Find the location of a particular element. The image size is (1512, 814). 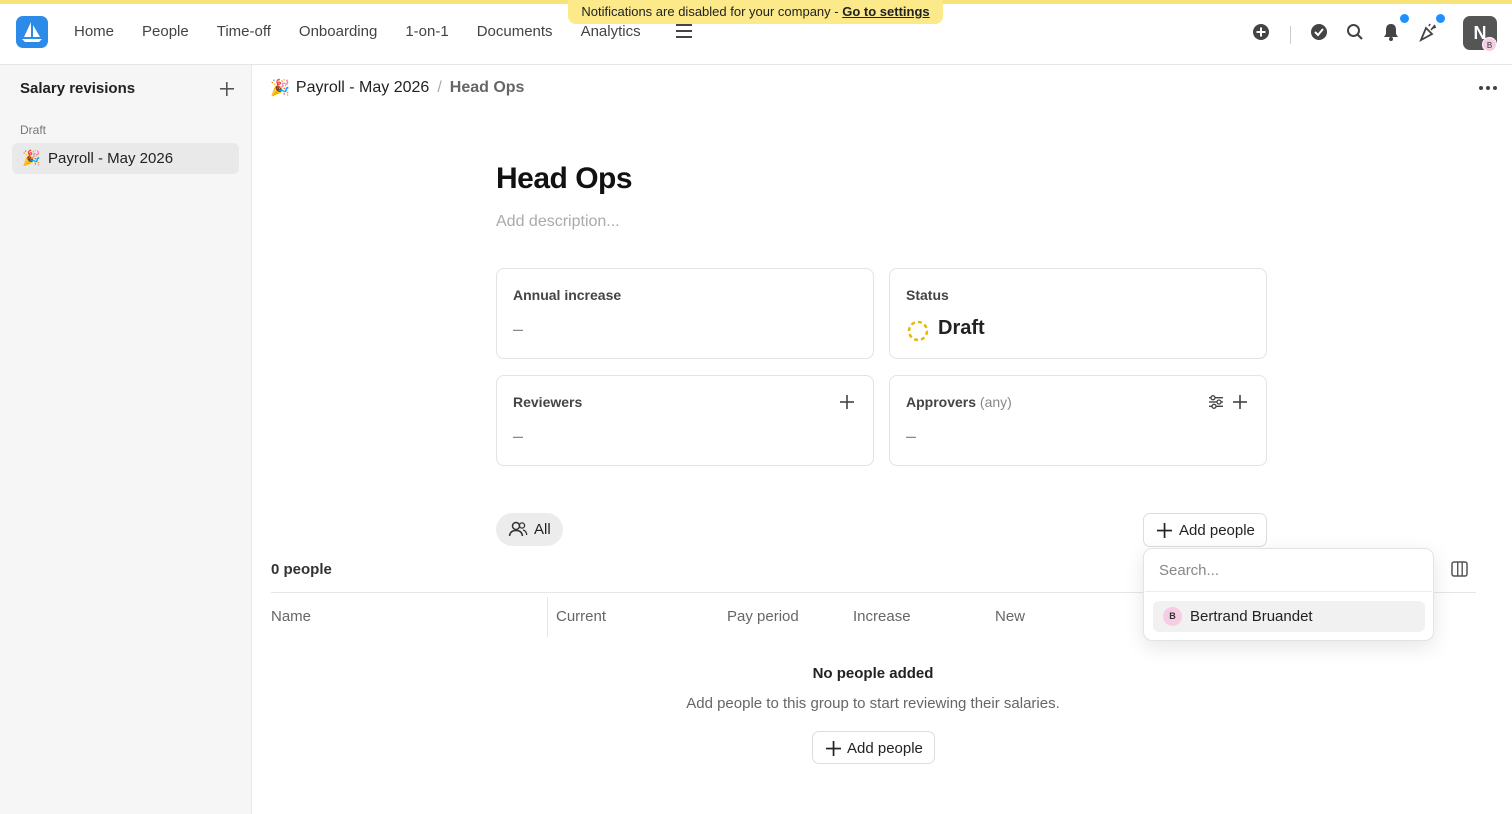

approvers-label: Approvers is located at coordinates (941, 402).